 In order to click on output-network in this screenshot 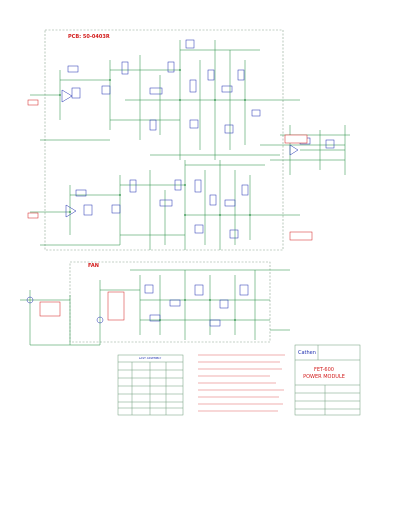, I will do `click(315, 150)`.